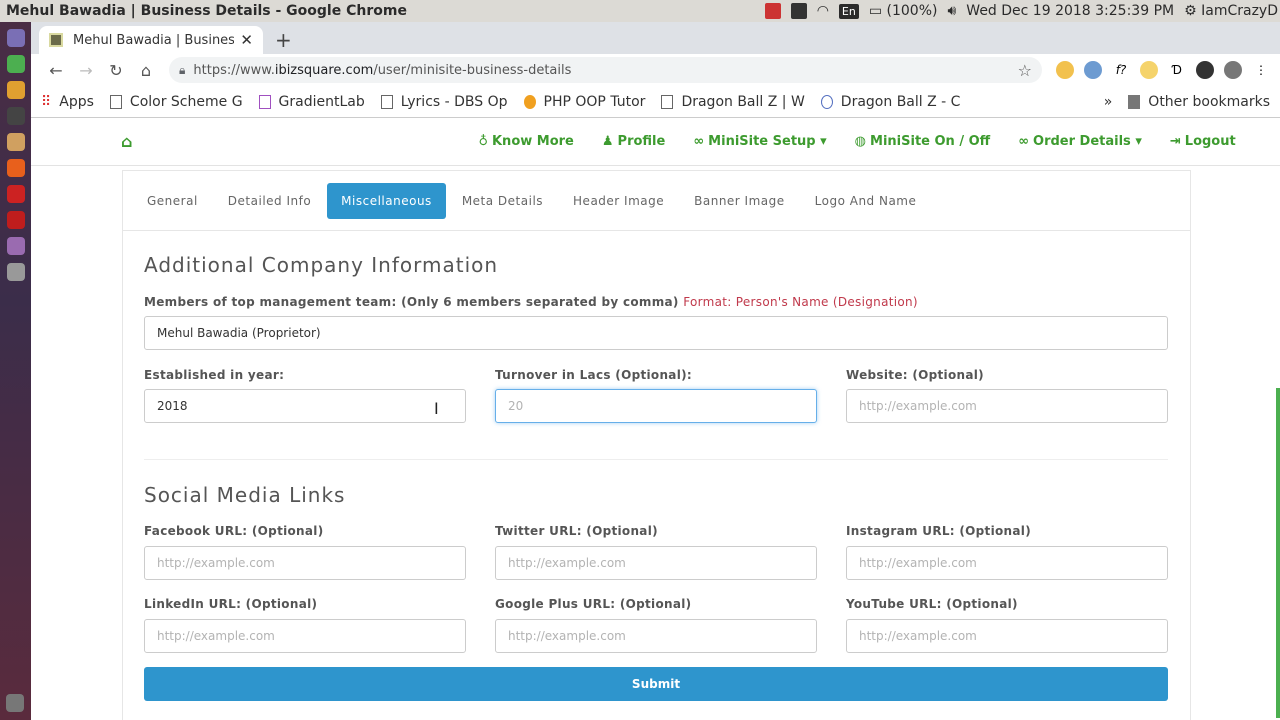 The image size is (1280, 720). I want to click on session-indicator: ⚙ IamCrazyD, so click(1231, 11).